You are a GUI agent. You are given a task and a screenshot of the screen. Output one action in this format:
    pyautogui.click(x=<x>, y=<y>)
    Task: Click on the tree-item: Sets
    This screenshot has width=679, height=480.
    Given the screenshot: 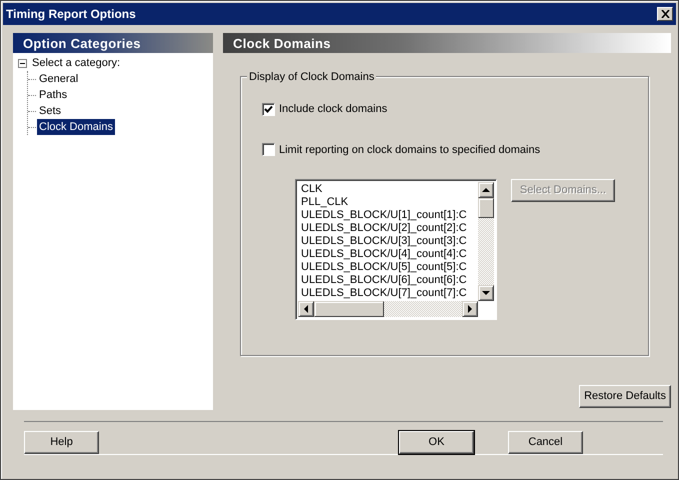 What is the action you would take?
    pyautogui.click(x=50, y=111)
    